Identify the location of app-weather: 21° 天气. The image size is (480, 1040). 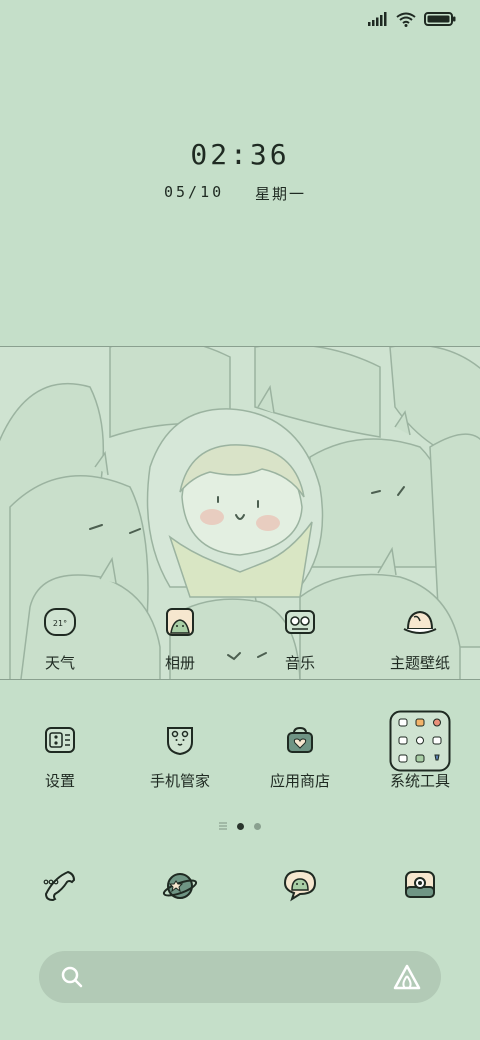
(60, 637).